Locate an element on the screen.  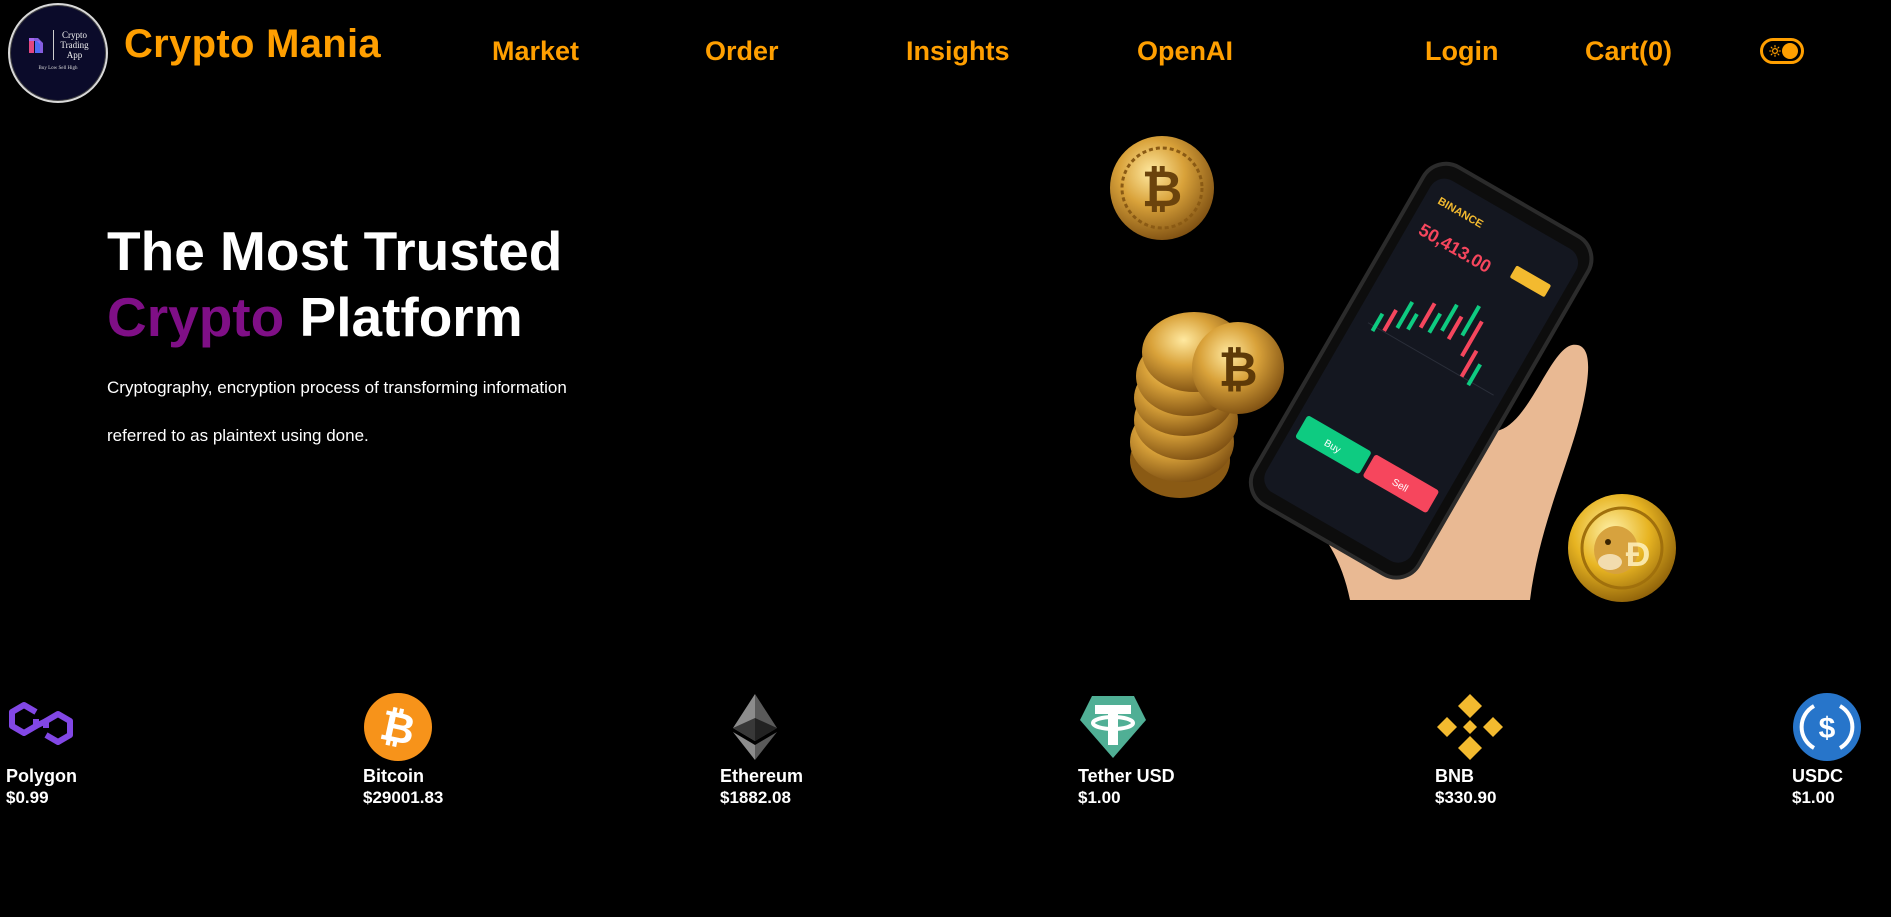
bitcoin-coin-top: ₿ is located at coordinates (1162, 188).